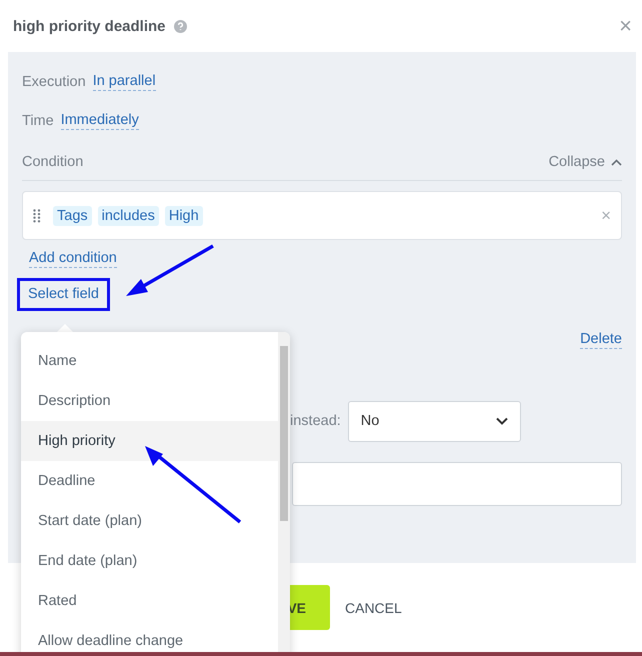  What do you see at coordinates (457, 484) in the screenshot?
I see `text-input` at bounding box center [457, 484].